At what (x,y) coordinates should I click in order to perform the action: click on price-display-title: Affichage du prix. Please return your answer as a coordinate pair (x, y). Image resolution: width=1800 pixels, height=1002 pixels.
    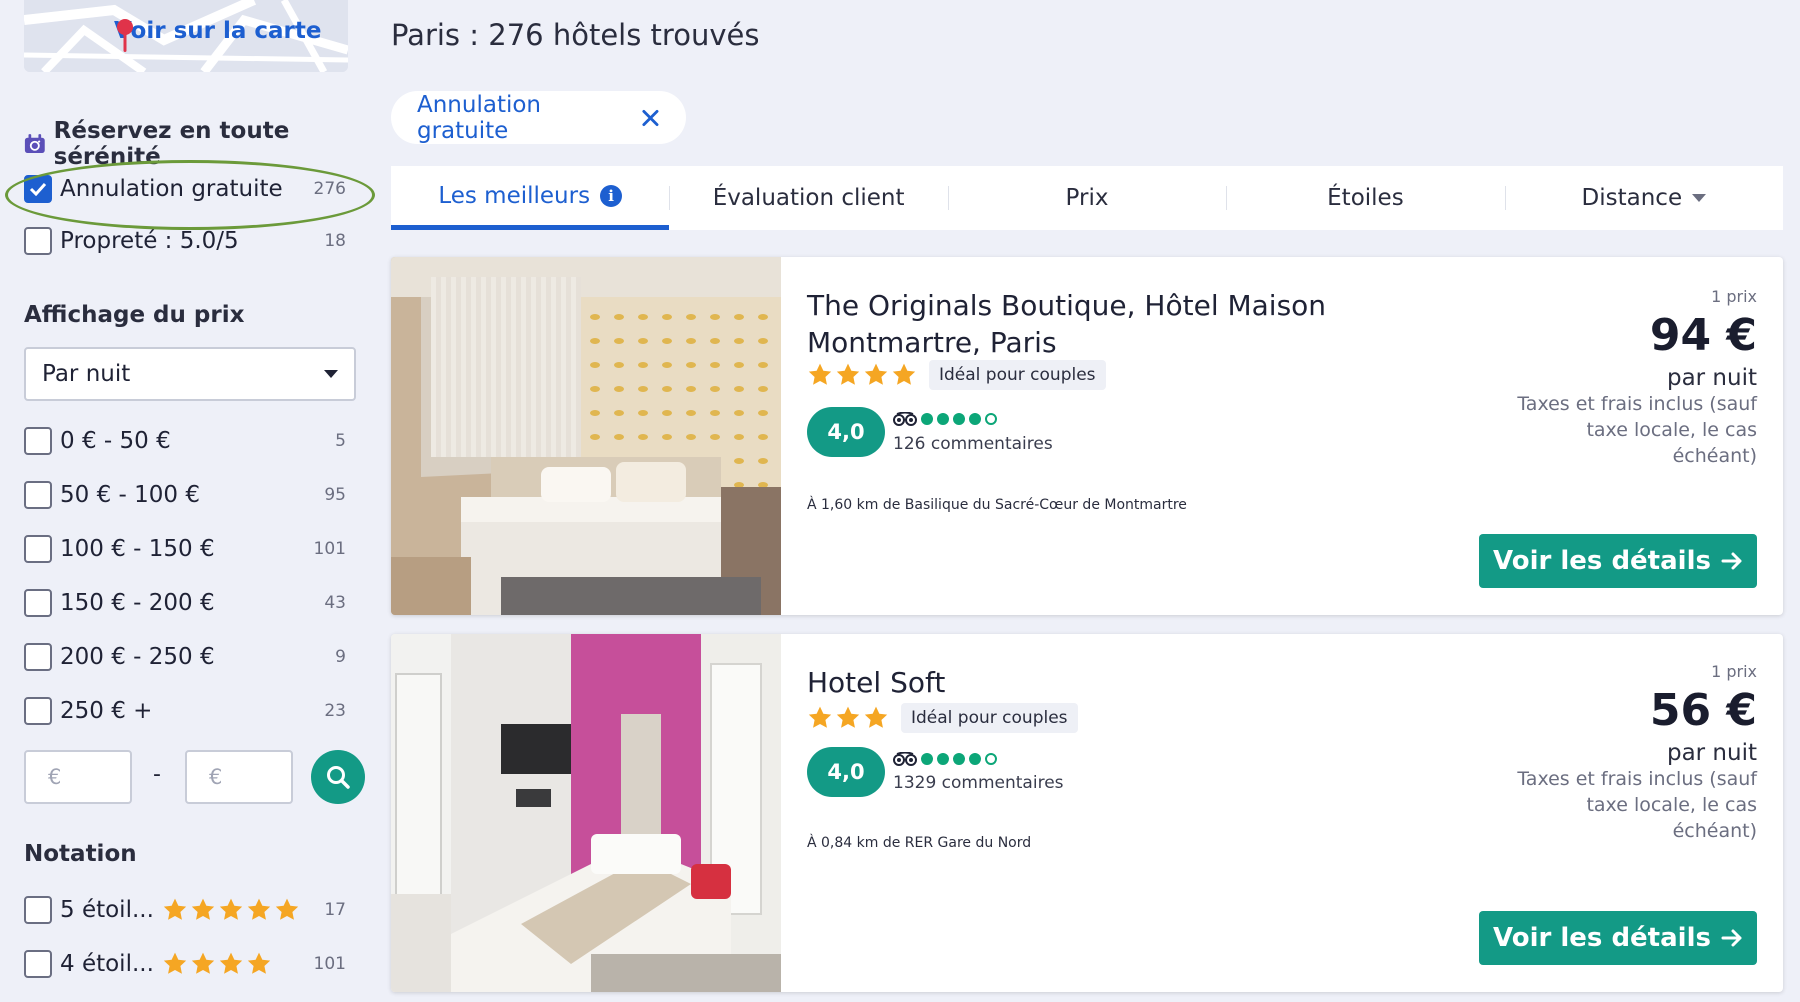
    Looking at the image, I should click on (134, 315).